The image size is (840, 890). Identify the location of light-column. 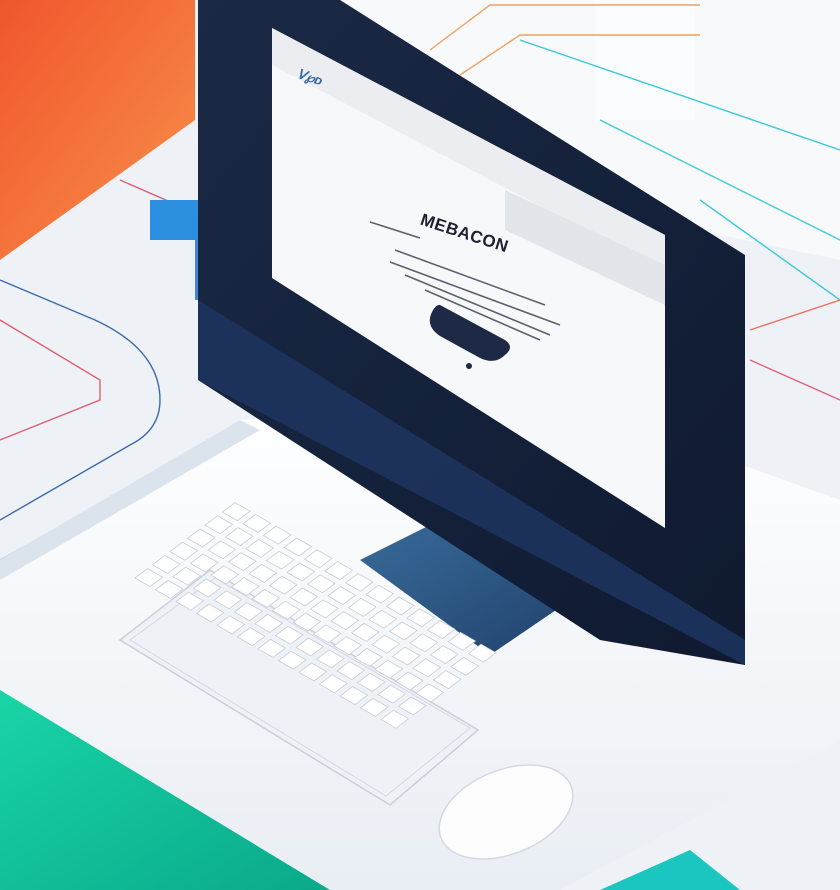
(645, 60).